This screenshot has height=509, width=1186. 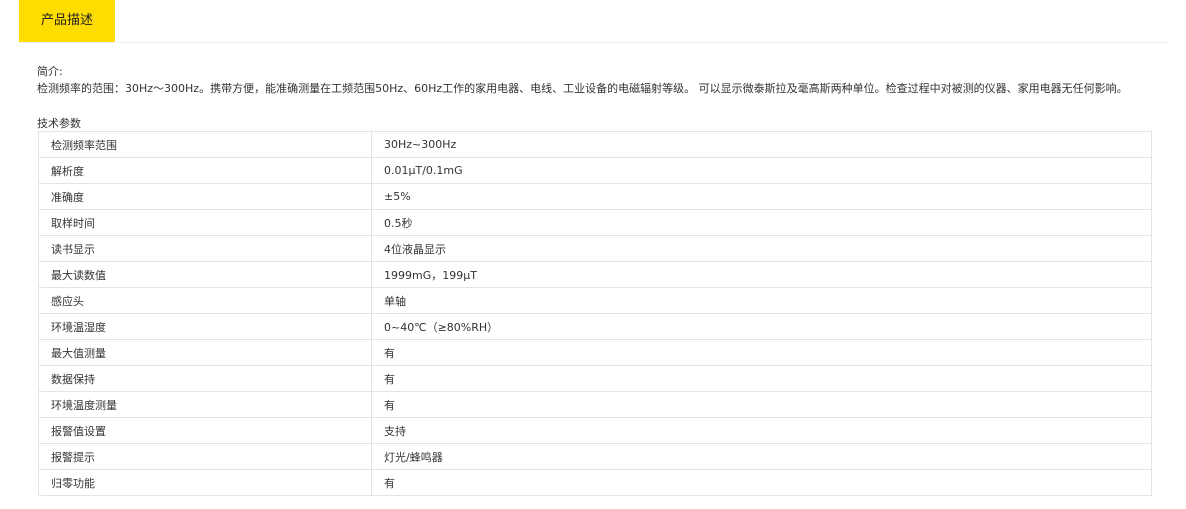 What do you see at coordinates (205, 248) in the screenshot?
I see `spec-name: 读书显示` at bounding box center [205, 248].